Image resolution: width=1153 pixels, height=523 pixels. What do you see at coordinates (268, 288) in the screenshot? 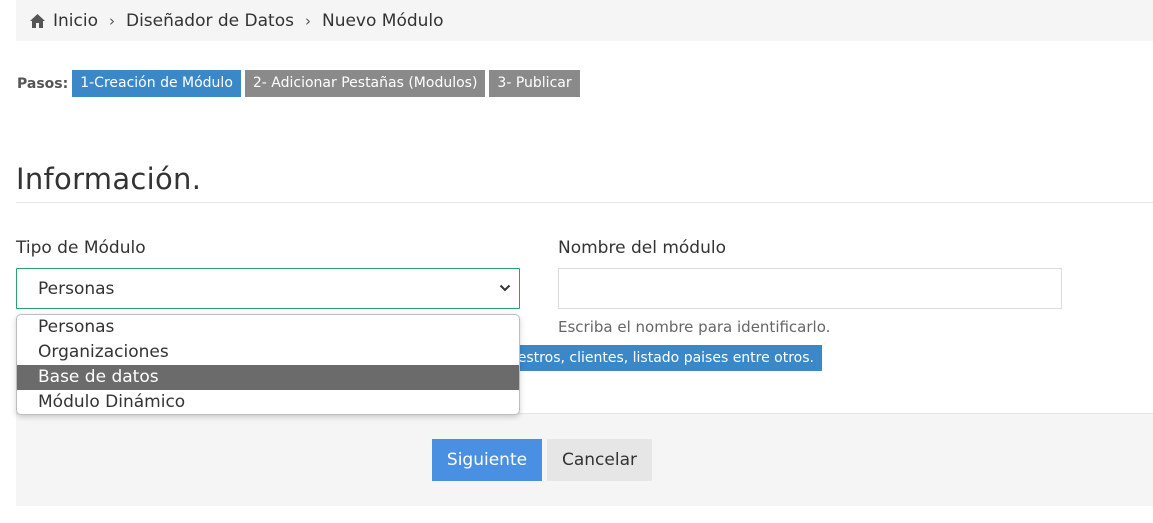
I see `module-type-select: Personas` at bounding box center [268, 288].